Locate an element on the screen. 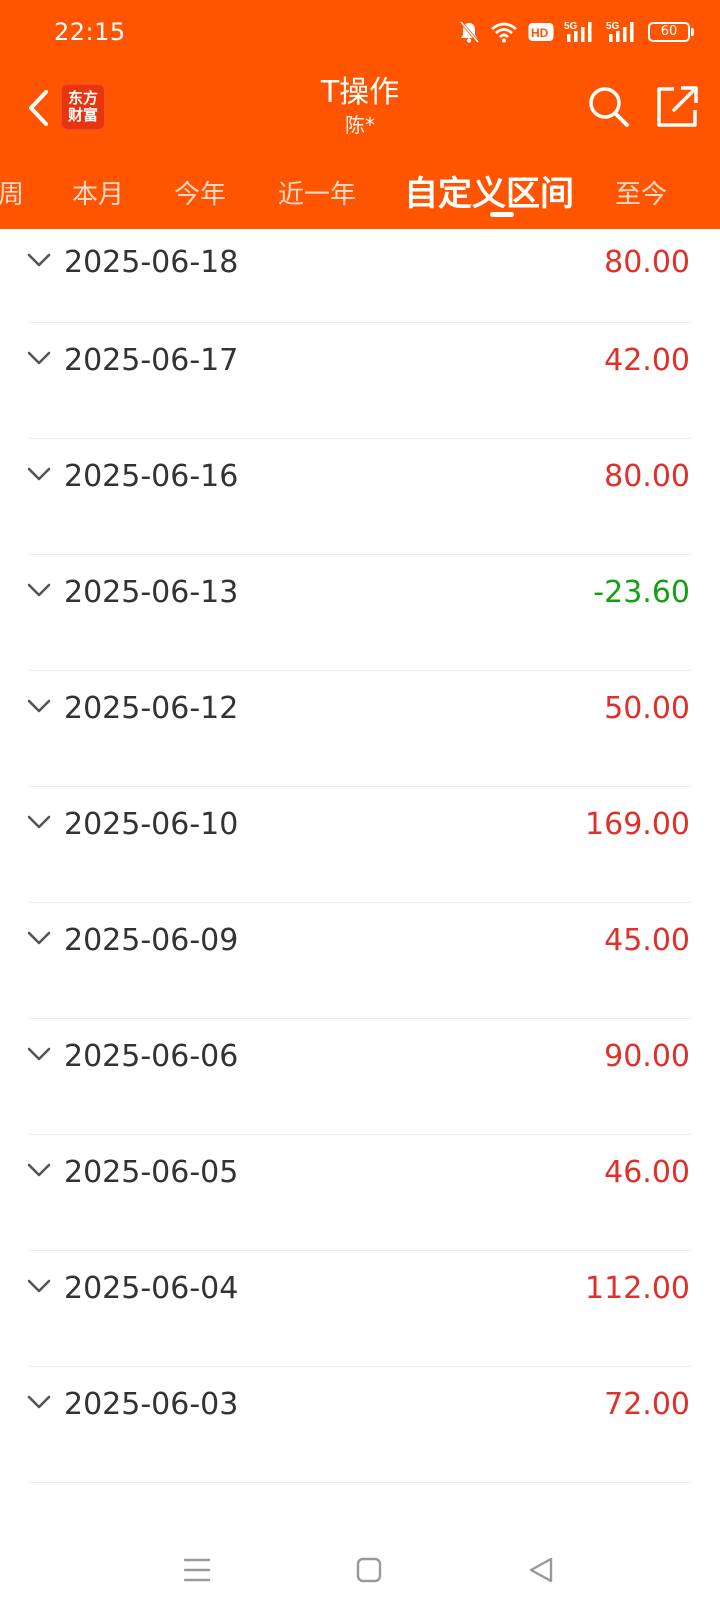  nav-menu-button is located at coordinates (197, 1570).